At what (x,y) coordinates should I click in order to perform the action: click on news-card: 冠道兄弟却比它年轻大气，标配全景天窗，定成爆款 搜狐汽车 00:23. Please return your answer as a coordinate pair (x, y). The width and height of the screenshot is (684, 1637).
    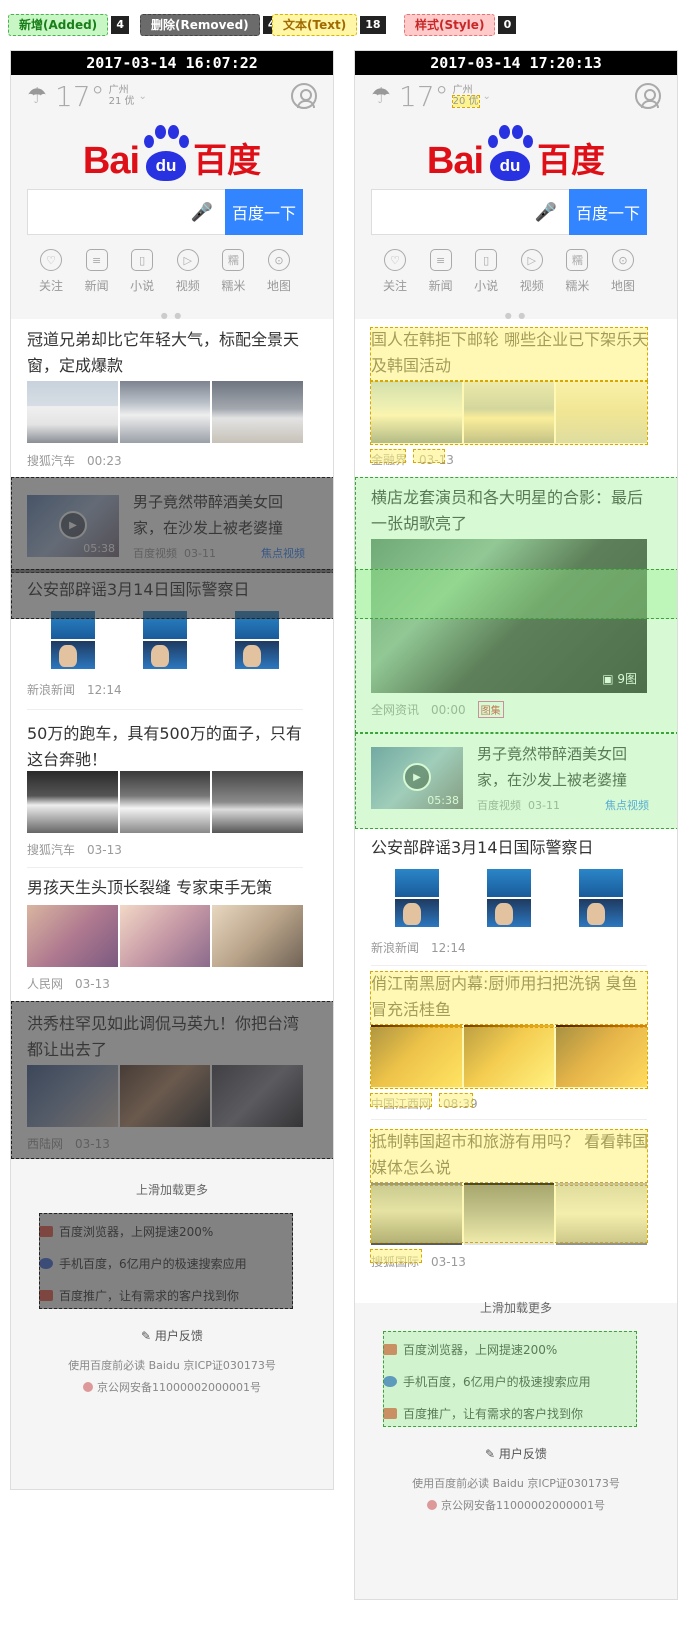
    Looking at the image, I should click on (172, 398).